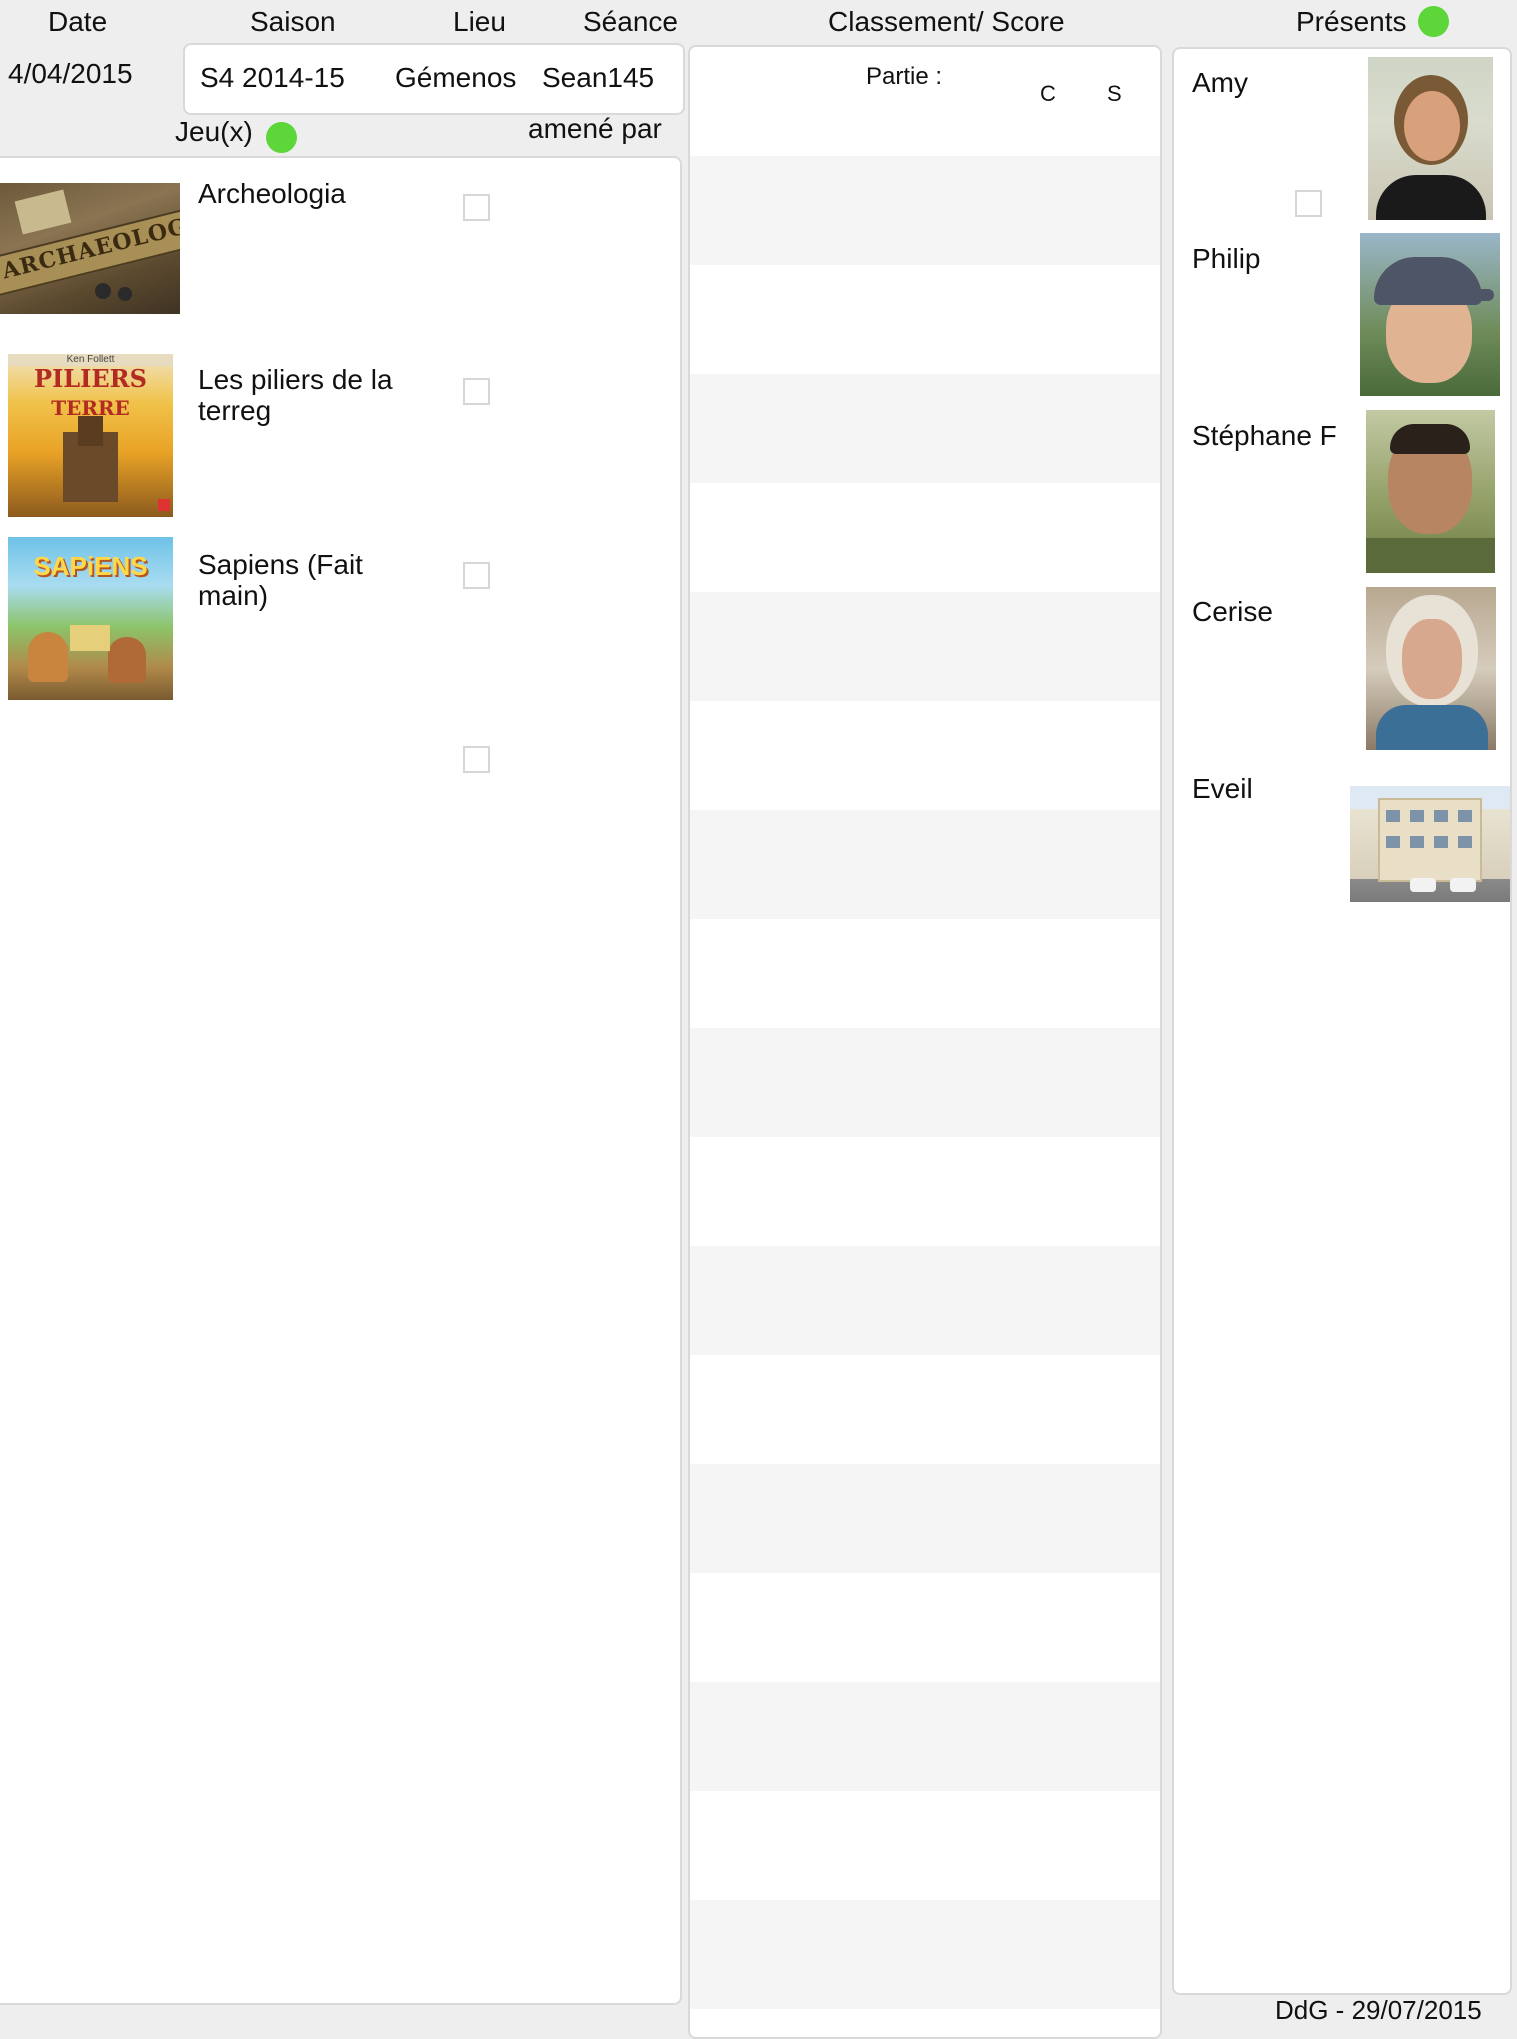 The height and width of the screenshot is (2039, 1517). I want to click on session-seance: Sean145, so click(598, 77).